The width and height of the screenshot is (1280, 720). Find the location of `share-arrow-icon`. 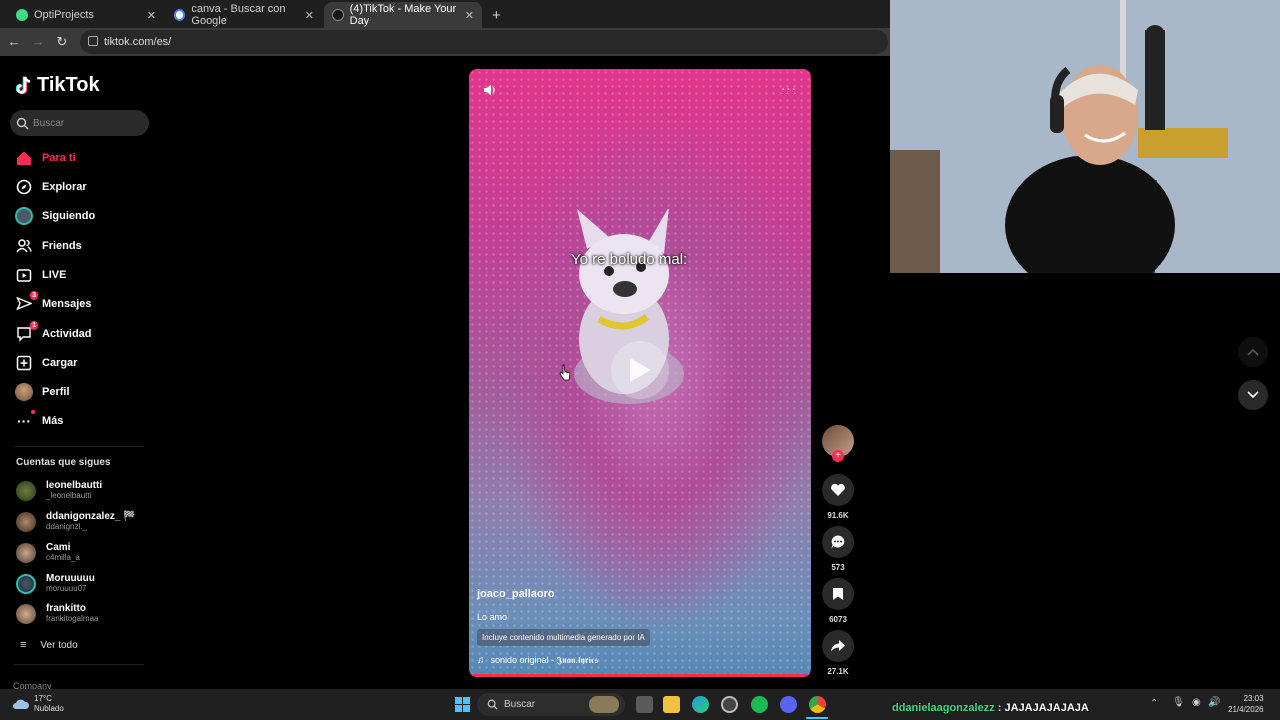

share-arrow-icon is located at coordinates (838, 646).